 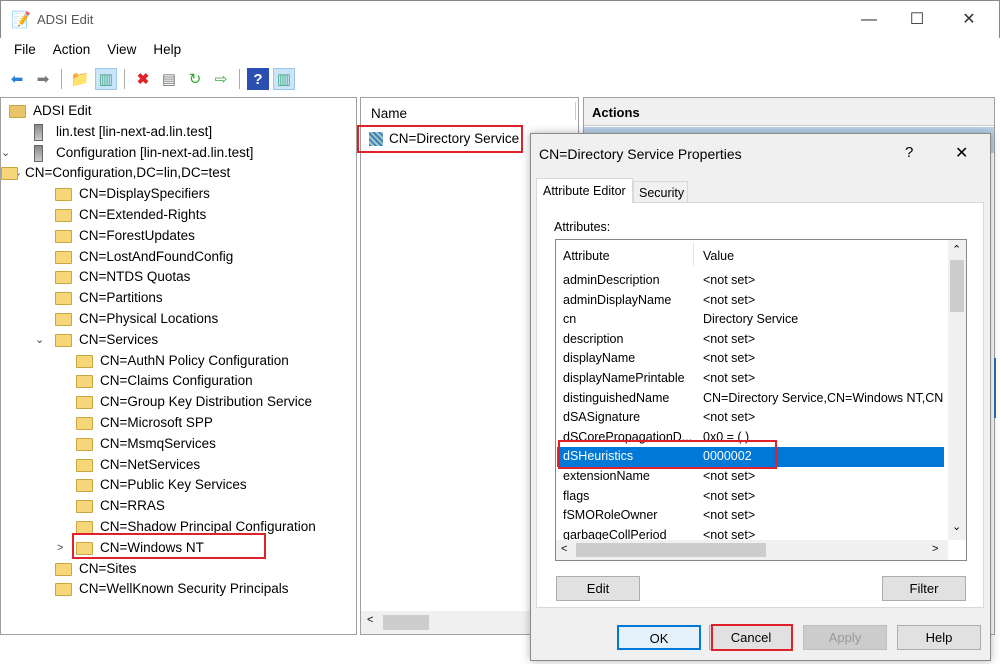 I want to click on menu-help: Help, so click(x=167, y=49).